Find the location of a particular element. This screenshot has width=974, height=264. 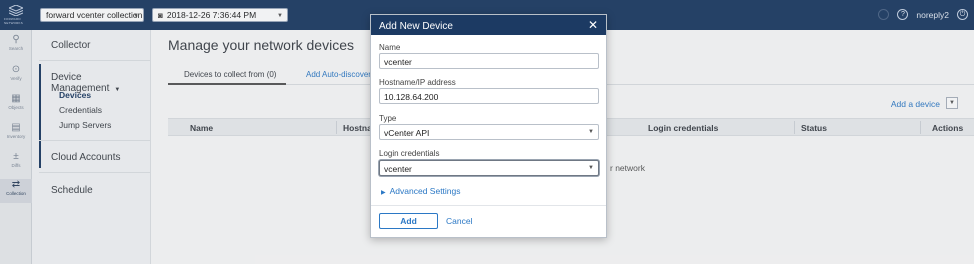

credentials-select: vcenter ▼ is located at coordinates (489, 168).